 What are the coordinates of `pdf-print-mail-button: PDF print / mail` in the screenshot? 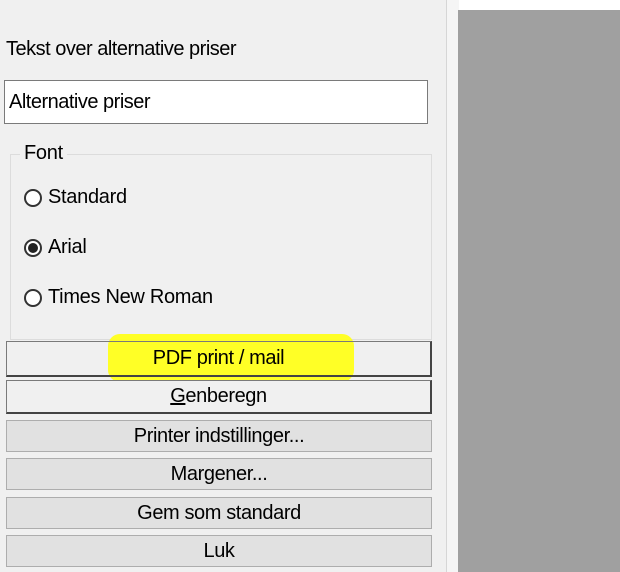 It's located at (219, 359).